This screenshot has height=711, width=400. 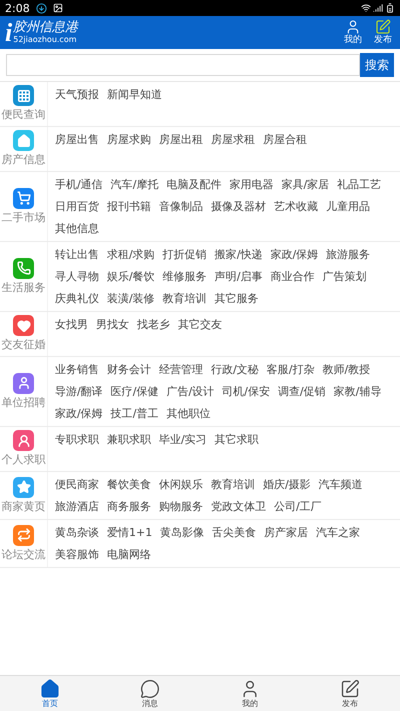 What do you see at coordinates (238, 507) in the screenshot?
I see `category-link: 党政文体卫` at bounding box center [238, 507].